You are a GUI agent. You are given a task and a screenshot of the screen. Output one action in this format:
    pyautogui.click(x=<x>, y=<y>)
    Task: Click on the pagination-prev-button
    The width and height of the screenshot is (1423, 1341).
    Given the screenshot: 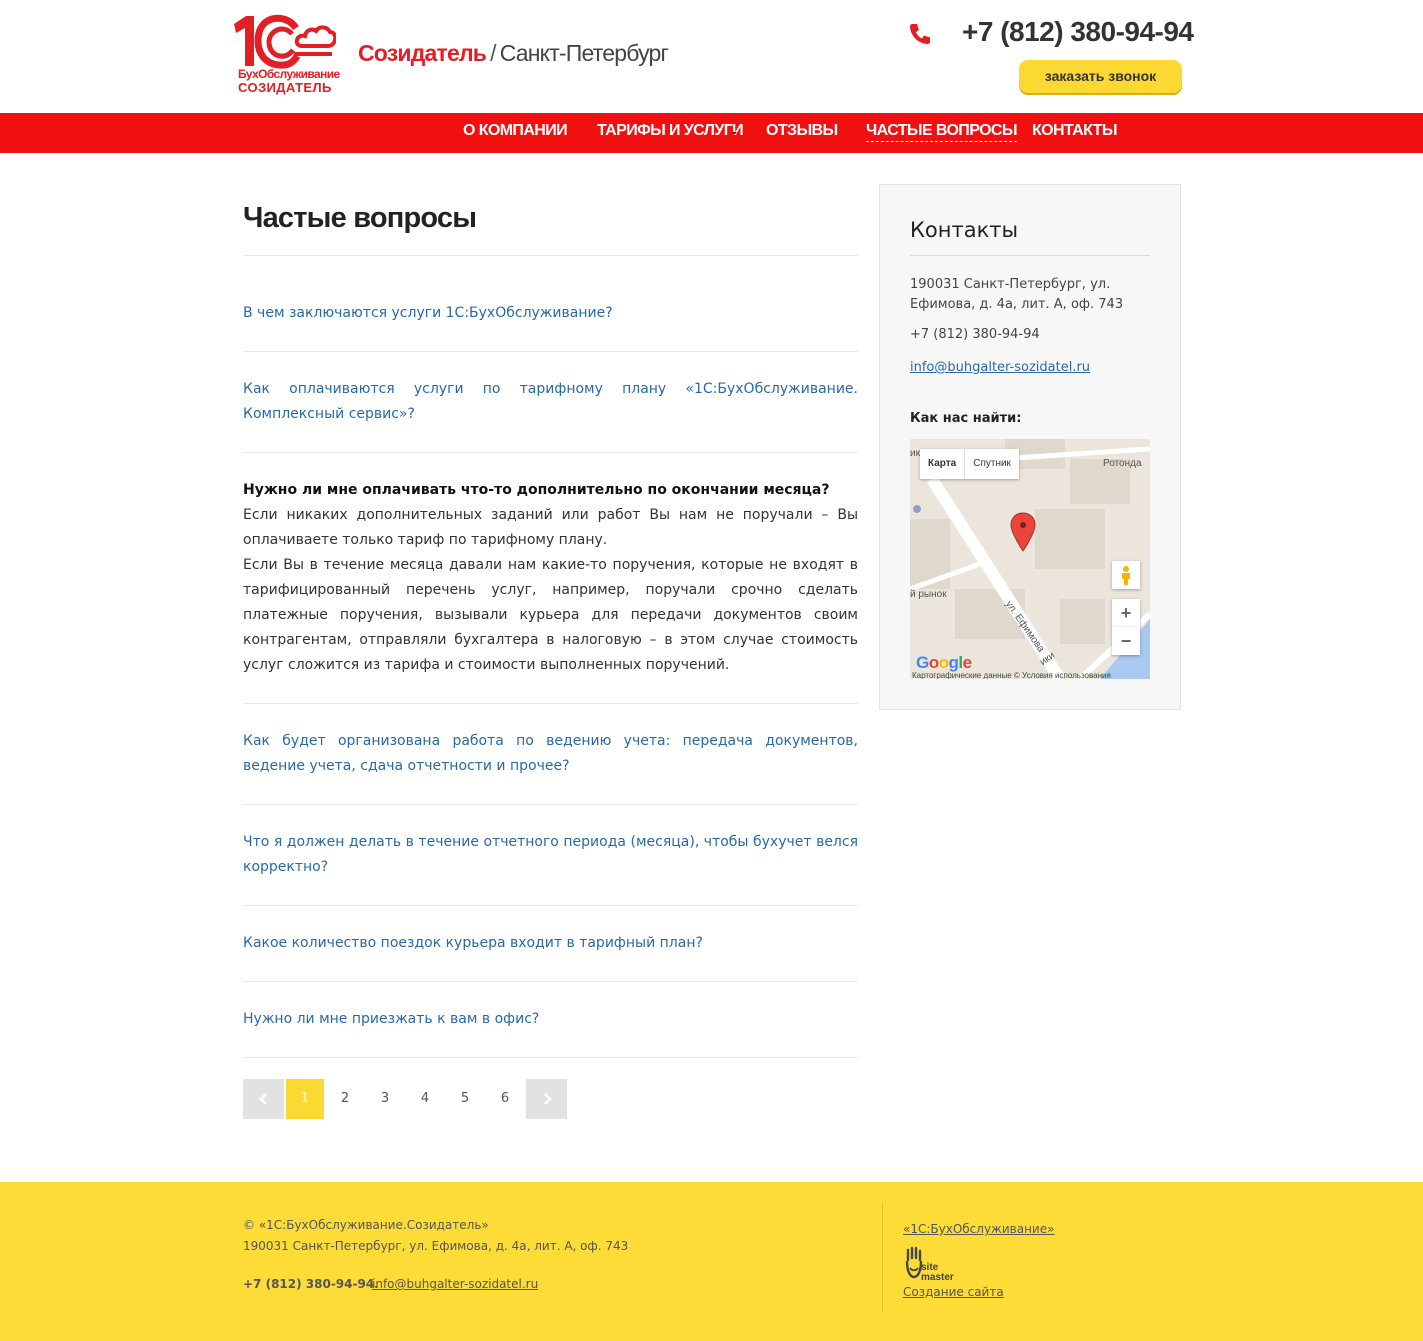 What is the action you would take?
    pyautogui.click(x=263, y=1099)
    